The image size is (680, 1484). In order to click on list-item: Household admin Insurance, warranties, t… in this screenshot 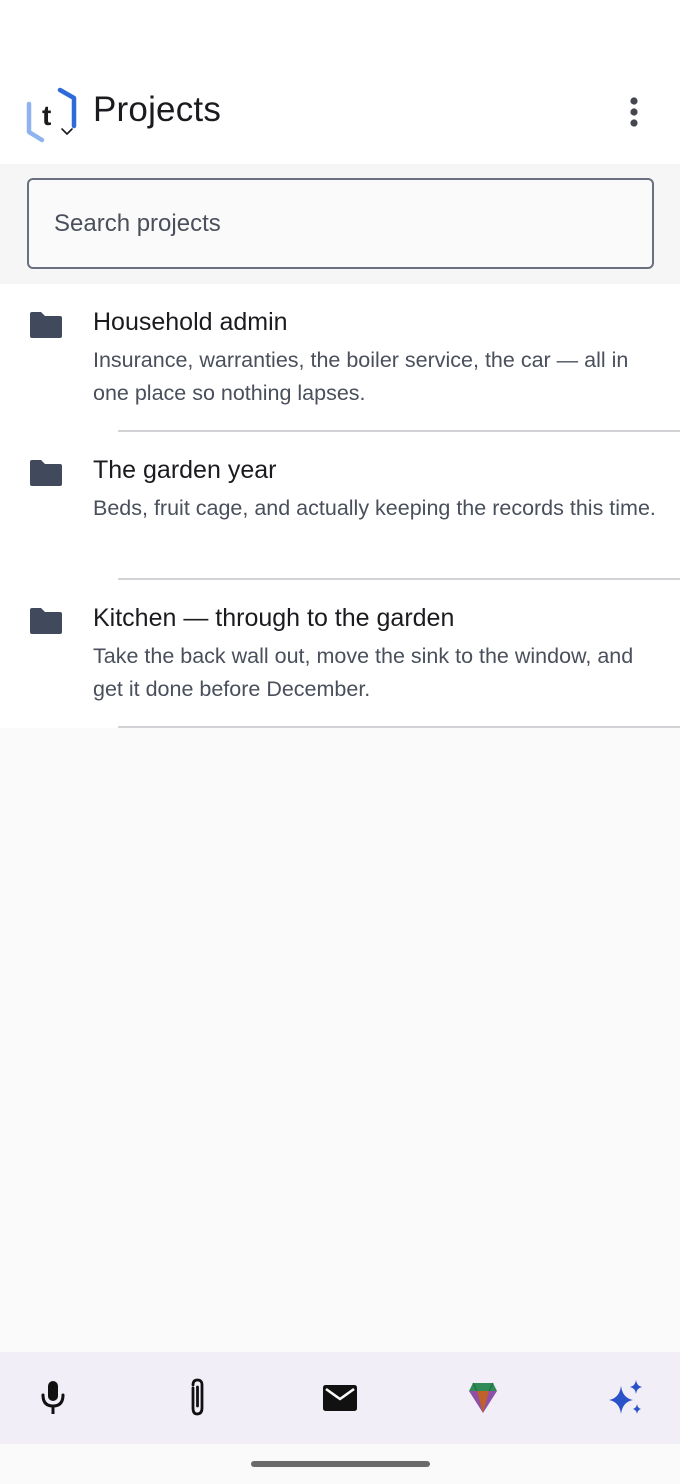, I will do `click(340, 358)`.